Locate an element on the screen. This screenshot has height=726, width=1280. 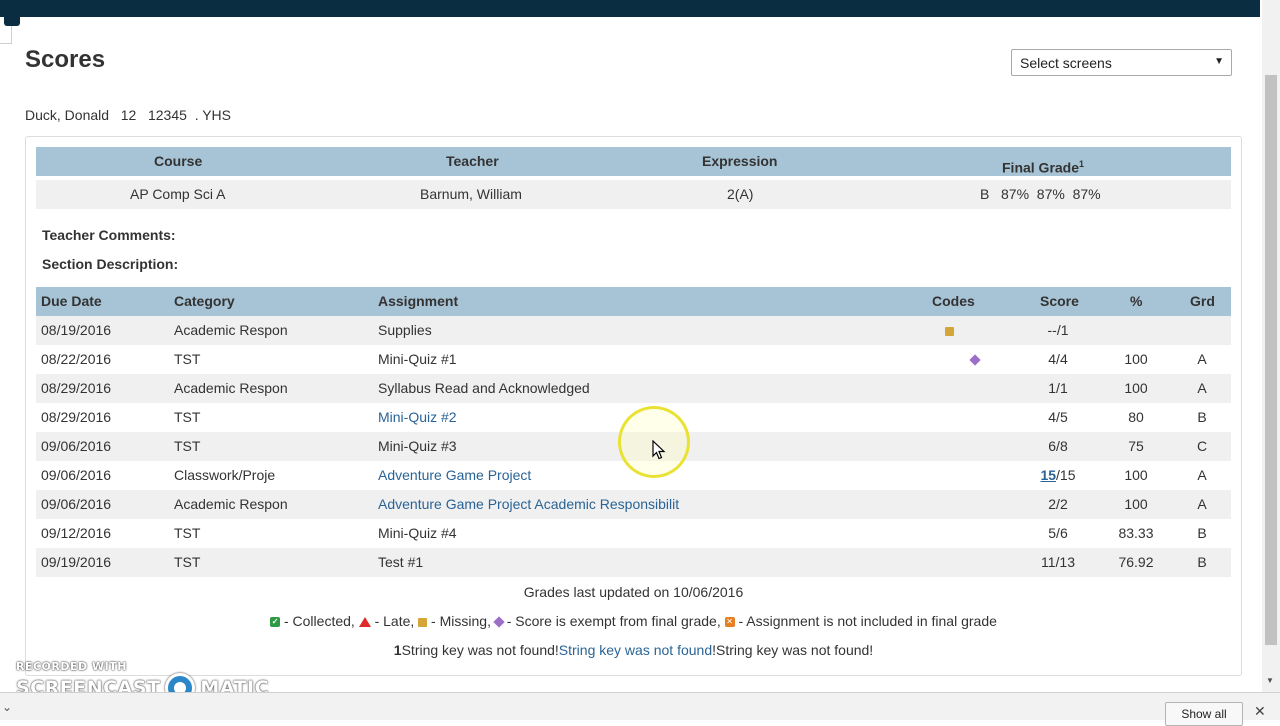
triangle-late-icon is located at coordinates (364, 622).